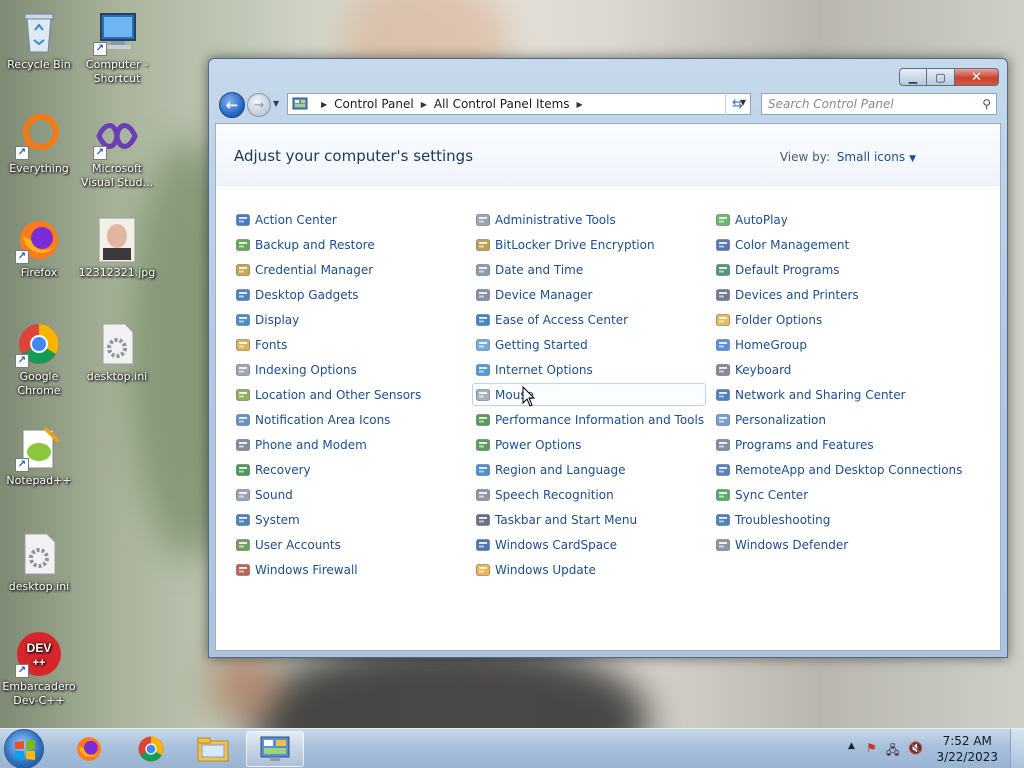  What do you see at coordinates (39, 562) in the screenshot?
I see `desktop-icon-desktop-ini-2: desktop.ini` at bounding box center [39, 562].